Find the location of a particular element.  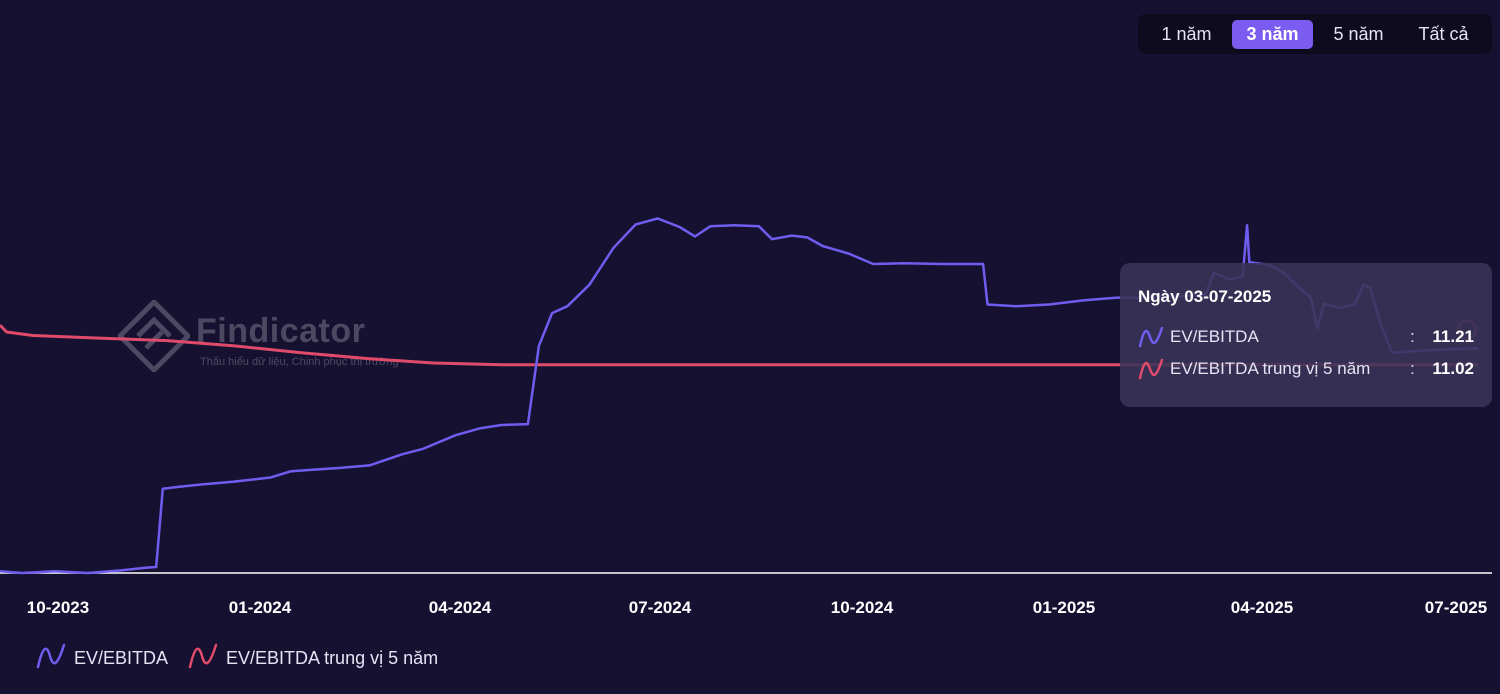

tooltip-row-median: EV/EBITDA trung vị 5 năm : 11.02 is located at coordinates (1306, 369).